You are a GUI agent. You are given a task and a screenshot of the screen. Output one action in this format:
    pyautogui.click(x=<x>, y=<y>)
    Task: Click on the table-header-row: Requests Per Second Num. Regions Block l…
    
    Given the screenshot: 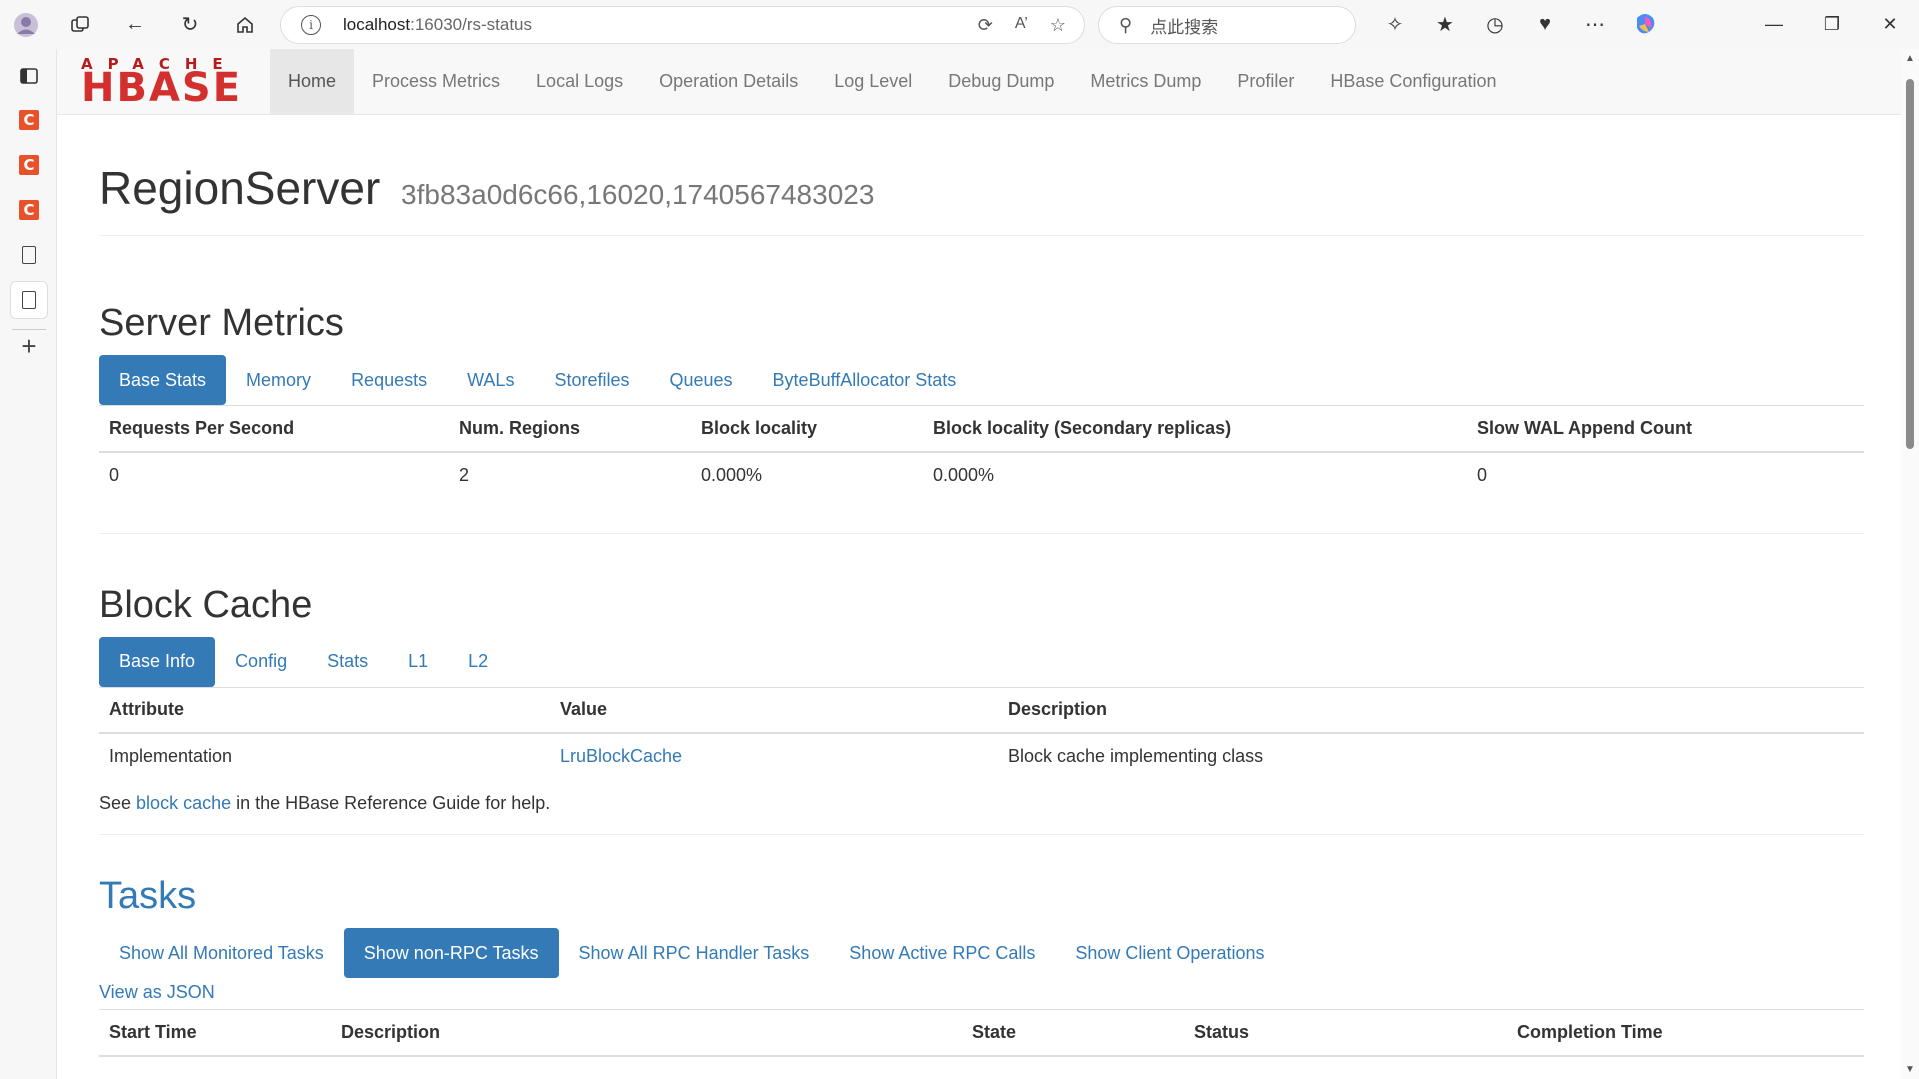 What is the action you would take?
    pyautogui.click(x=981, y=429)
    